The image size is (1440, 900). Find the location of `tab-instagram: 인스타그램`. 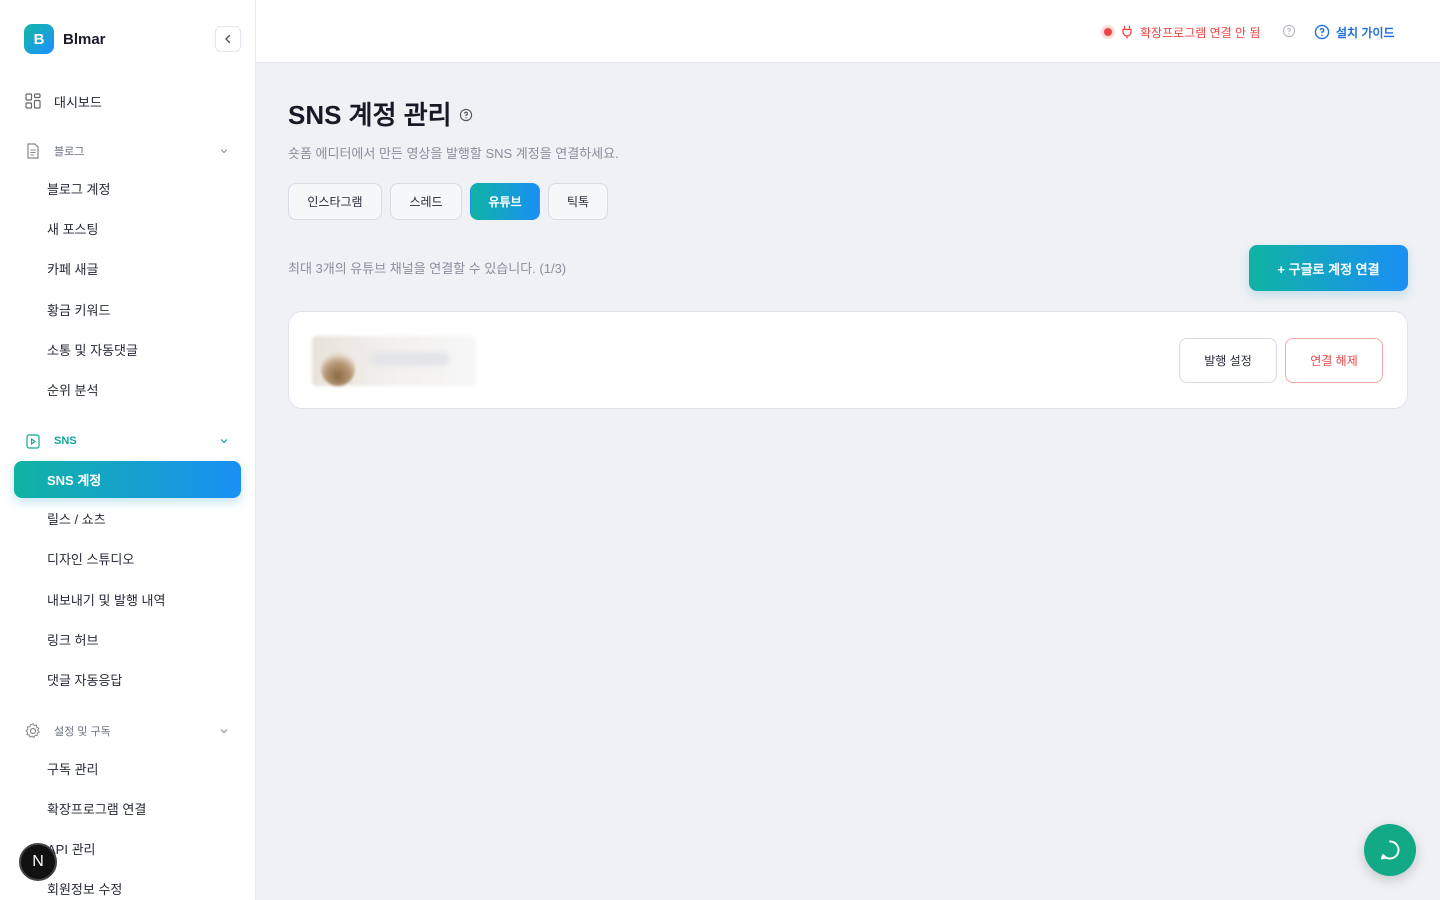

tab-instagram: 인스타그램 is located at coordinates (335, 201).